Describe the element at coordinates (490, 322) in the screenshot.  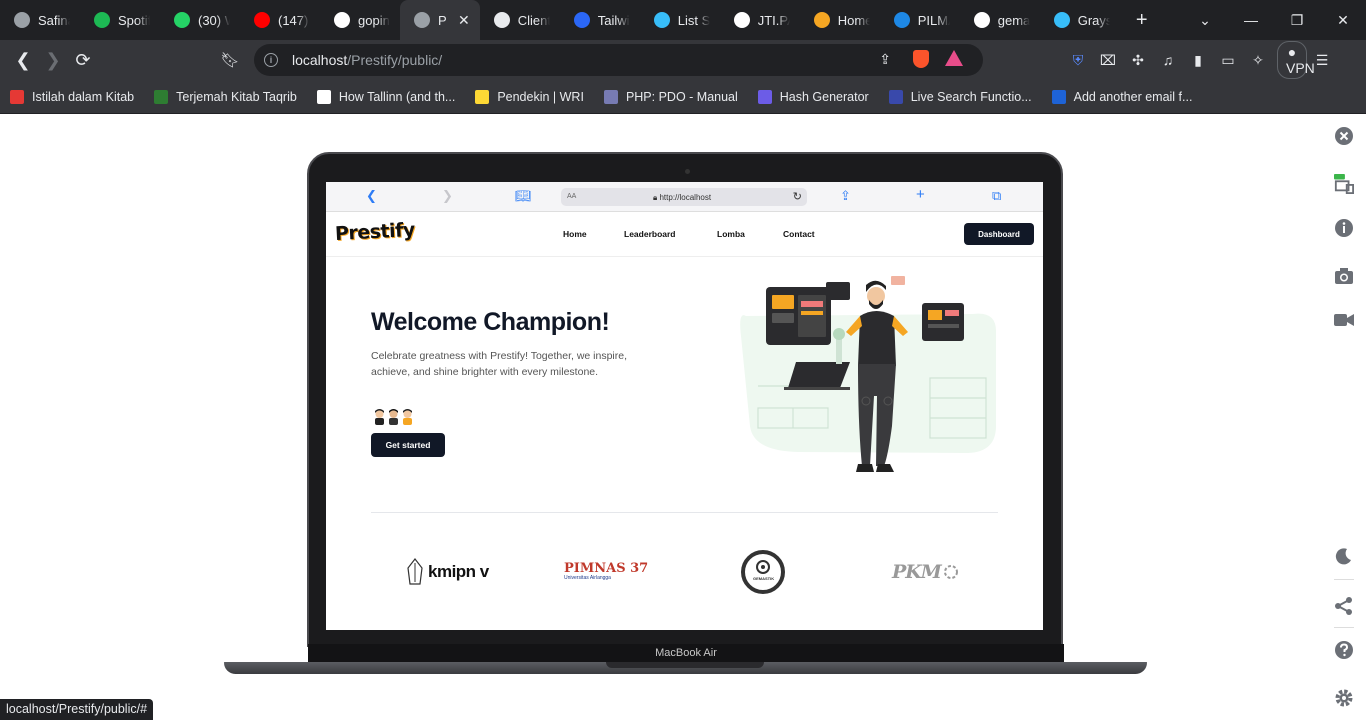
I see `hero-title: Welcome Champion!` at that location.